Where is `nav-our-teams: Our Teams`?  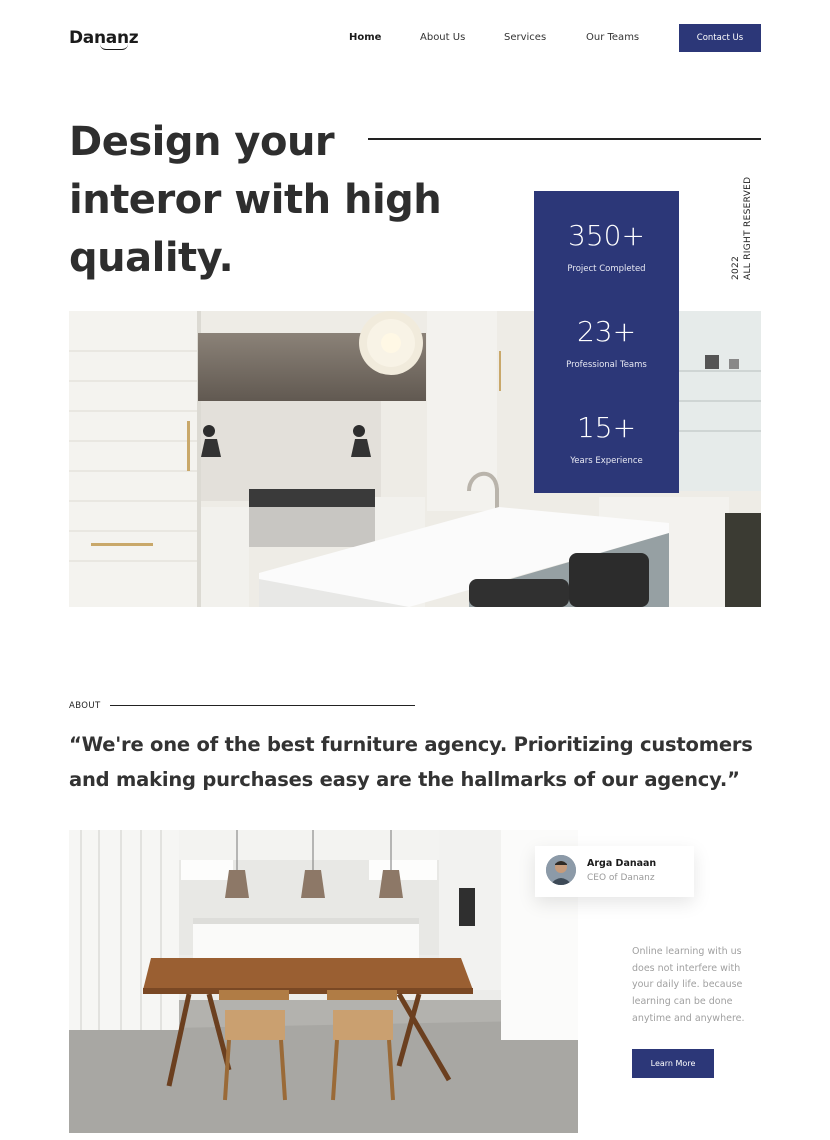
nav-our-teams: Our Teams is located at coordinates (612, 37).